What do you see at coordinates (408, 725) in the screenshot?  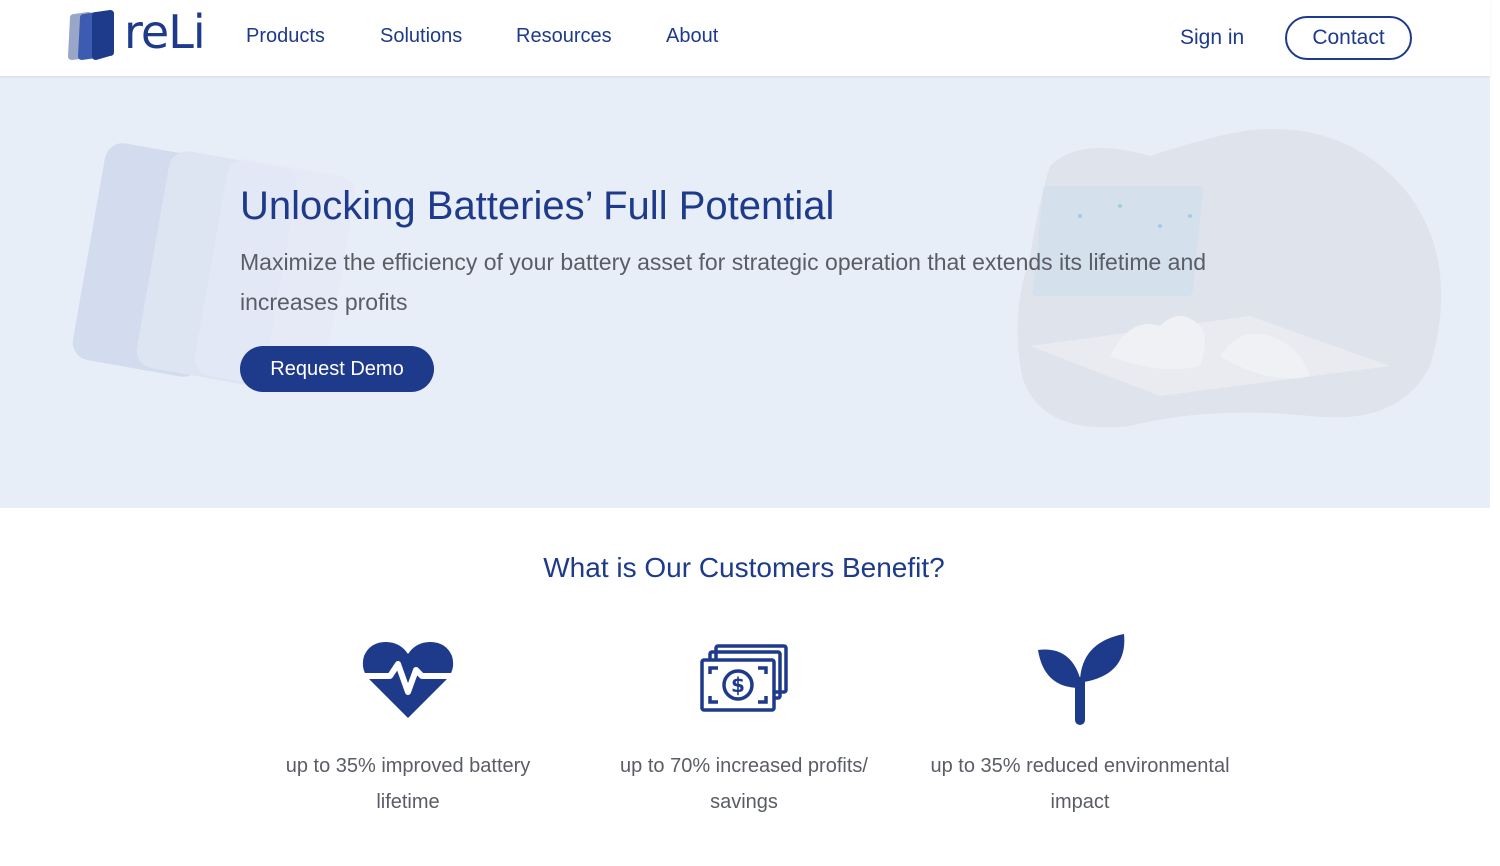 I see `benefit-card: up to 35% improved battery lifetime` at bounding box center [408, 725].